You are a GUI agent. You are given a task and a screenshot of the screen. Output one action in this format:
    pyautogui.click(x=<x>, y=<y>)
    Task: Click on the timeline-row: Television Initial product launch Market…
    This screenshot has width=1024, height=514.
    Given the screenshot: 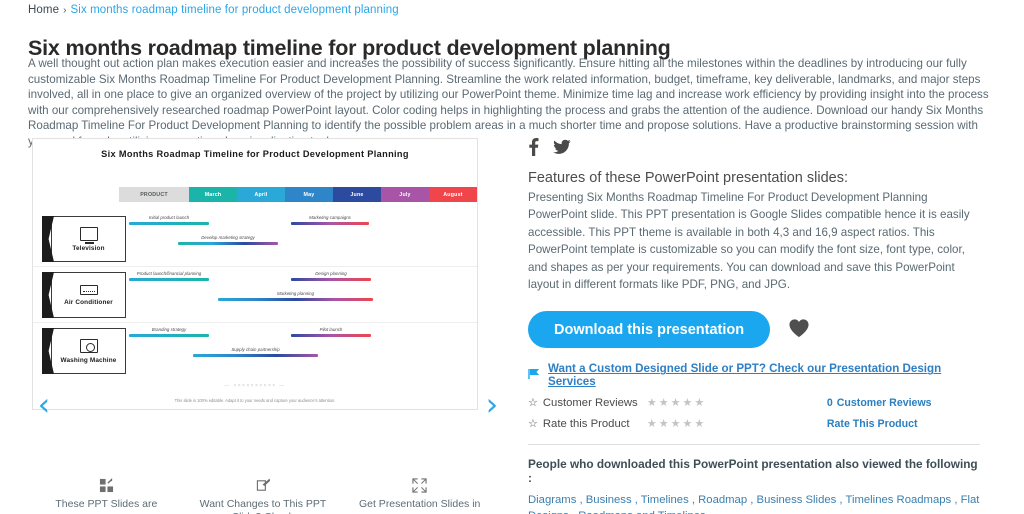 What is the action you would take?
    pyautogui.click(x=255, y=239)
    